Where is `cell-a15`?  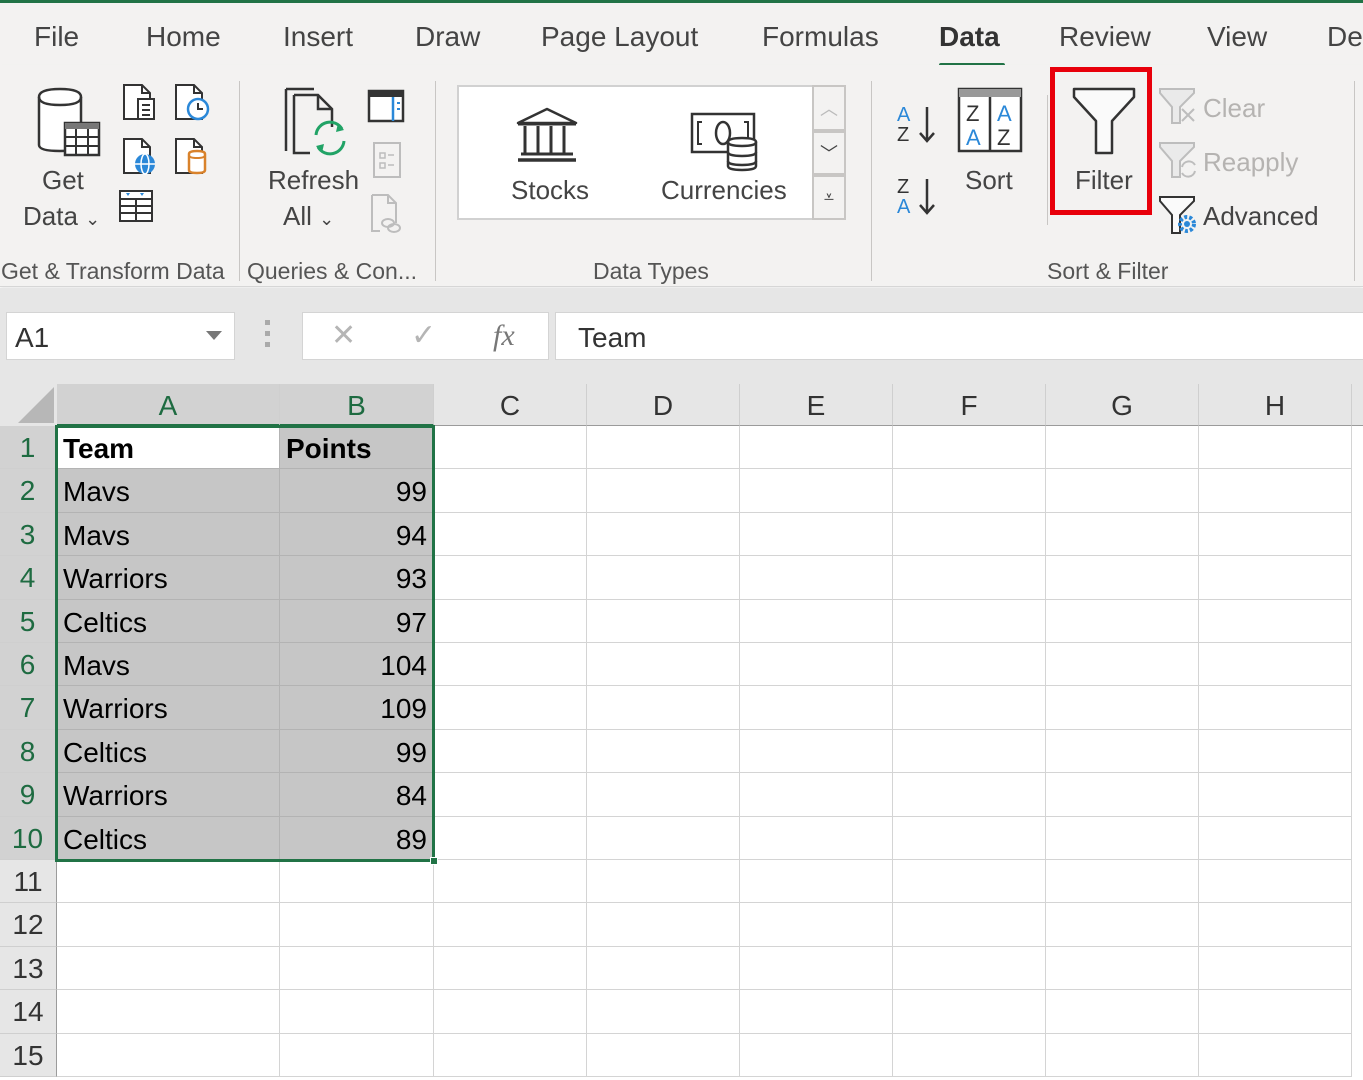 cell-a15 is located at coordinates (168, 1055).